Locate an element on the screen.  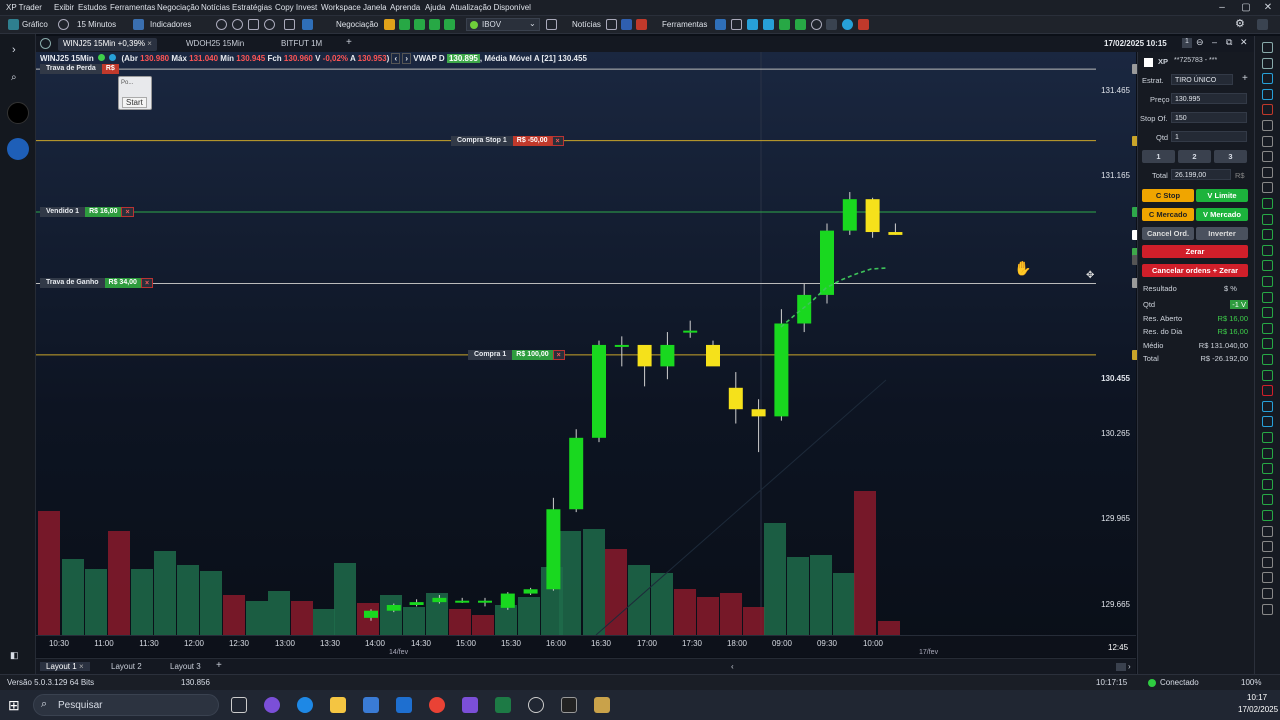
crosshair-icon is located at coordinates (289, 24).